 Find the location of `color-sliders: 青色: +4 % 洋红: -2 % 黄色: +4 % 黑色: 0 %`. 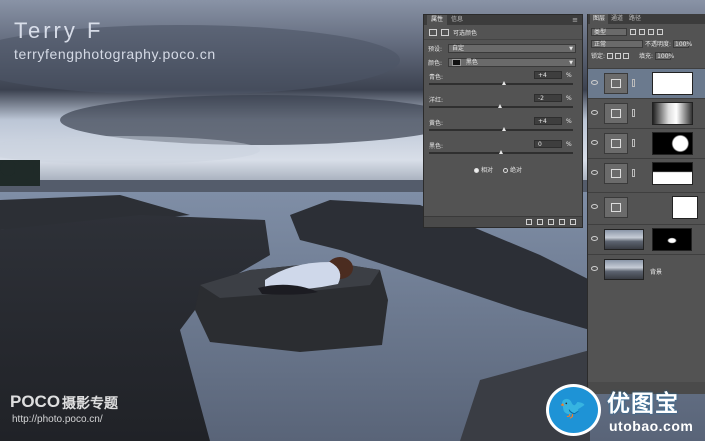

color-sliders: 青色: +4 % 洋红: -2 % 黄色: +4 % 黑色: 0 % is located at coordinates (503, 115).